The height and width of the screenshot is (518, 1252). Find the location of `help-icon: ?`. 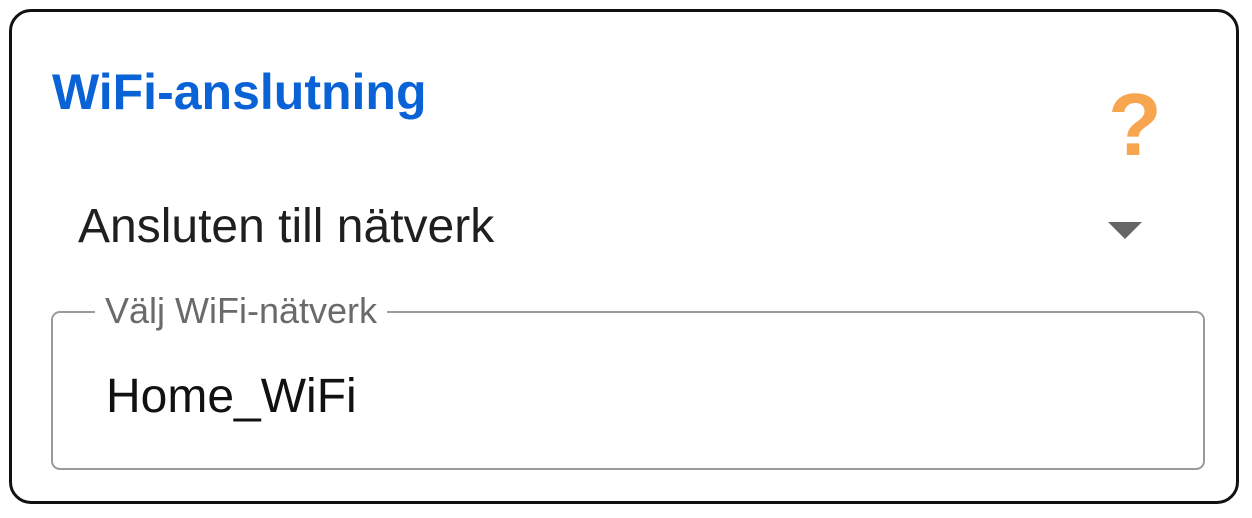

help-icon: ? is located at coordinates (1135, 125).